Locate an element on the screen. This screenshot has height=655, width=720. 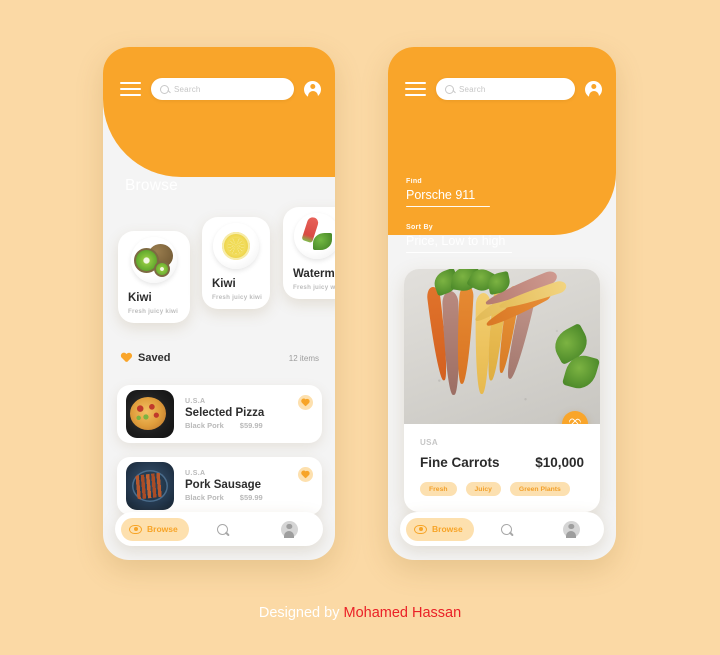
sausage-image is located at coordinates (150, 486).